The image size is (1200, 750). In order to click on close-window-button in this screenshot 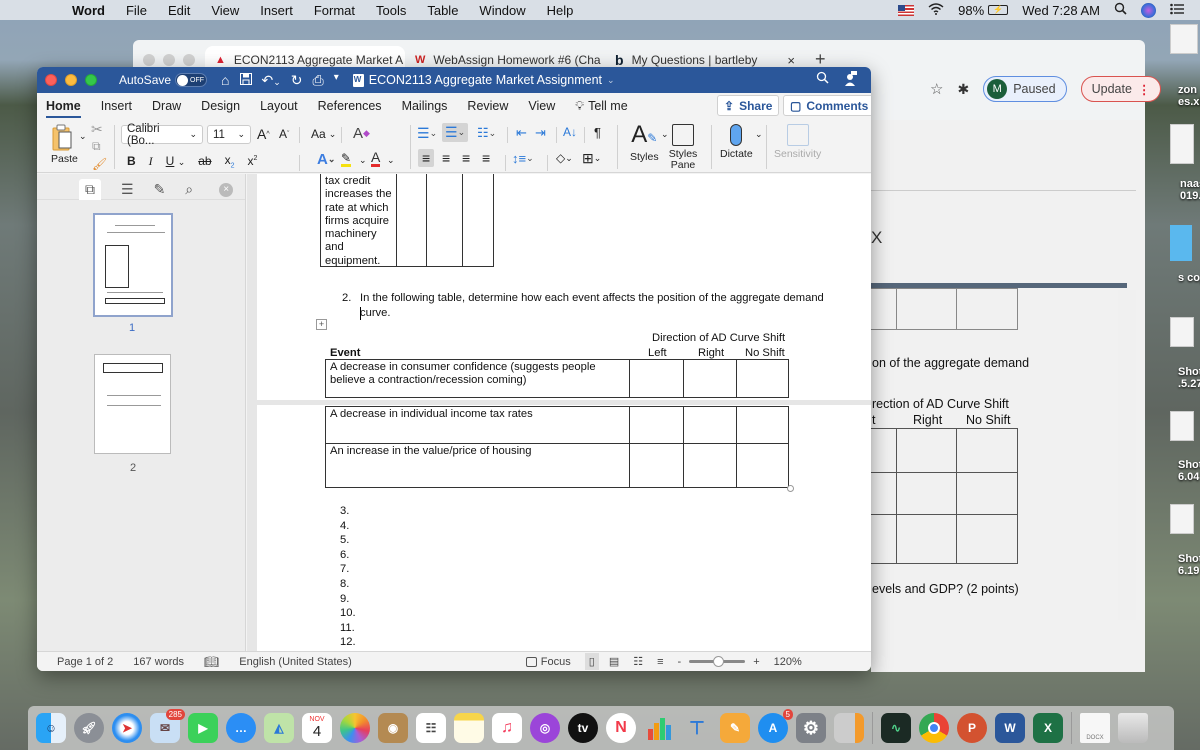, I will do `click(51, 80)`.